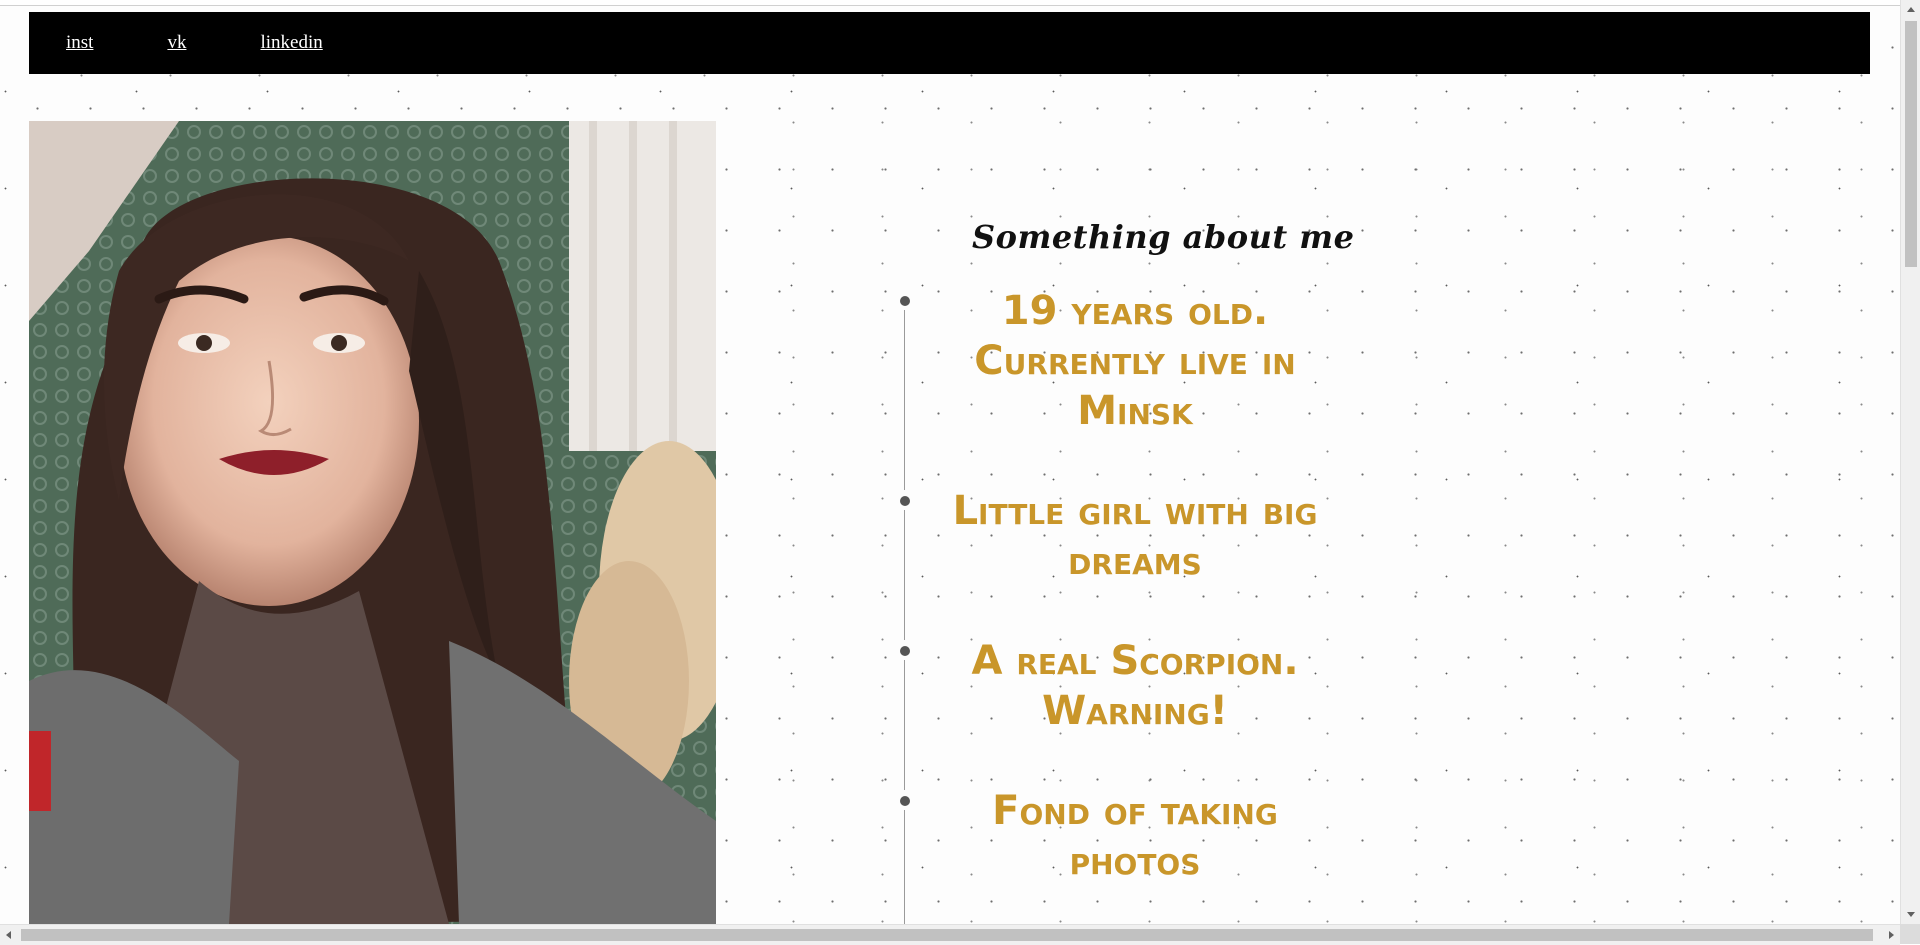 The image size is (1920, 945). I want to click on scrollbar-corner, so click(1910, 934).